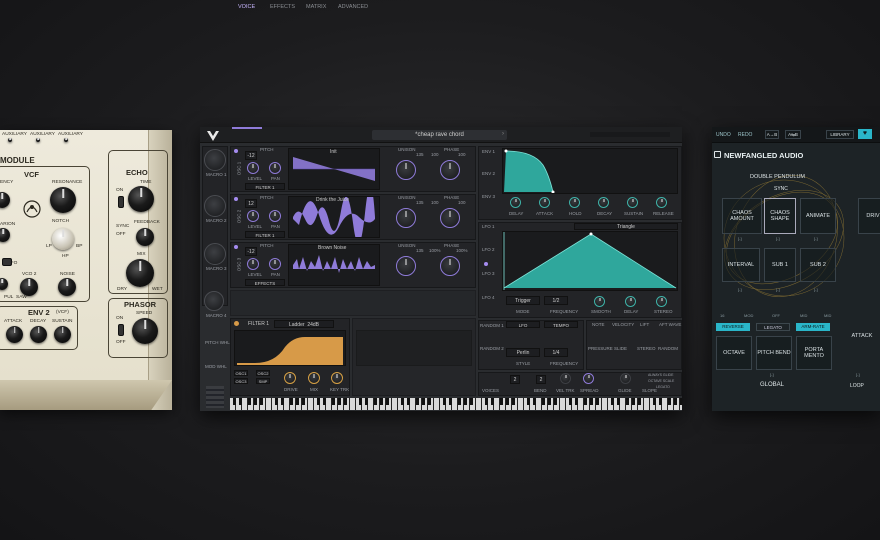 Image resolution: width=880 pixels, height=540 pixels. Describe the element at coordinates (745, 135) in the screenshot. I see `redo-button: REDO` at that location.